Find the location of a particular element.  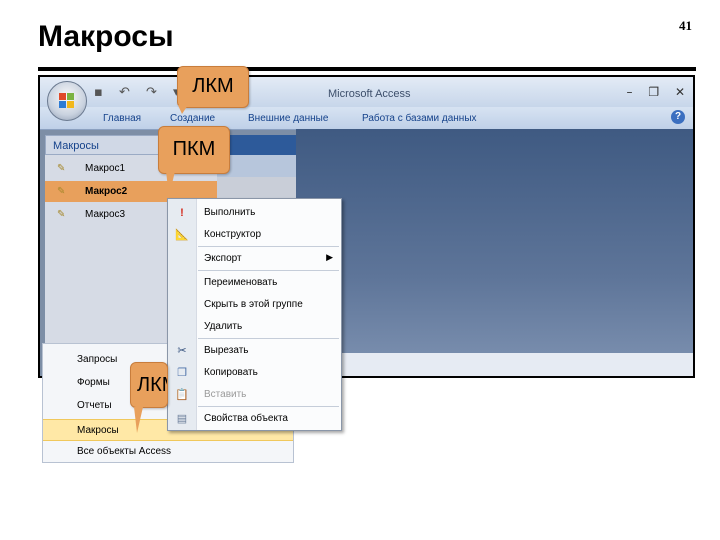

menu-item-paste: 📋 Вставить is located at coordinates (254, 395).